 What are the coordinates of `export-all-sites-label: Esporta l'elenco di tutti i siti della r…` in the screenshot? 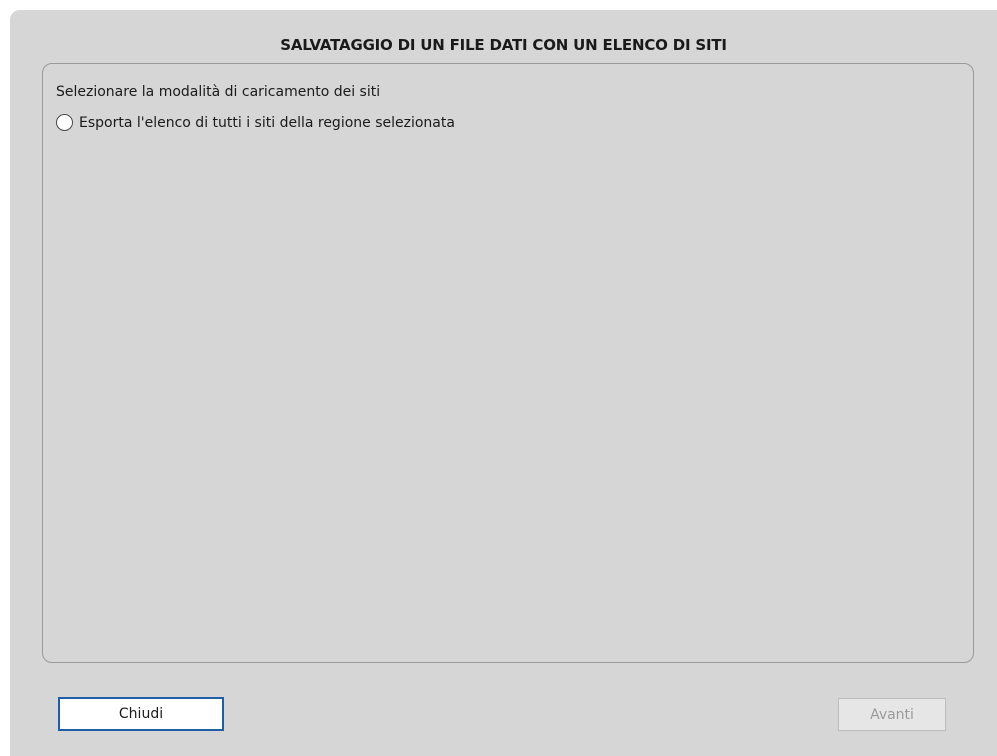 It's located at (267, 123).